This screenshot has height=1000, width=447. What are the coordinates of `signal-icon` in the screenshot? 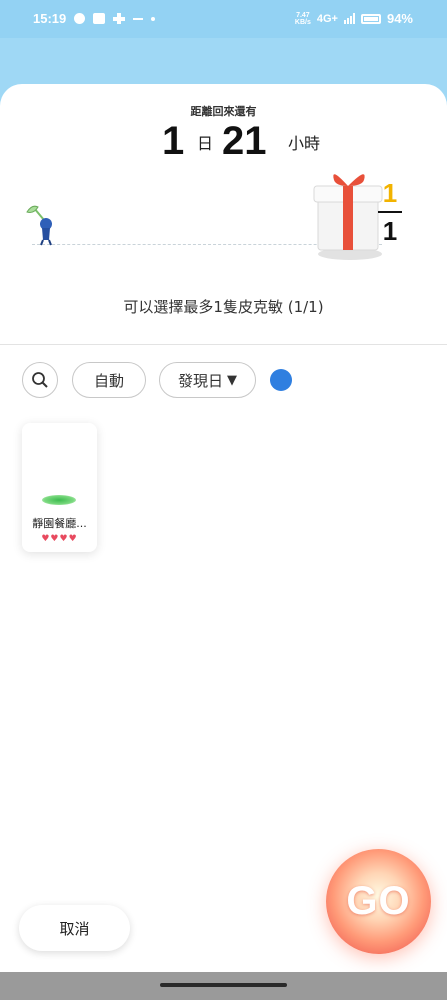 It's located at (349, 18).